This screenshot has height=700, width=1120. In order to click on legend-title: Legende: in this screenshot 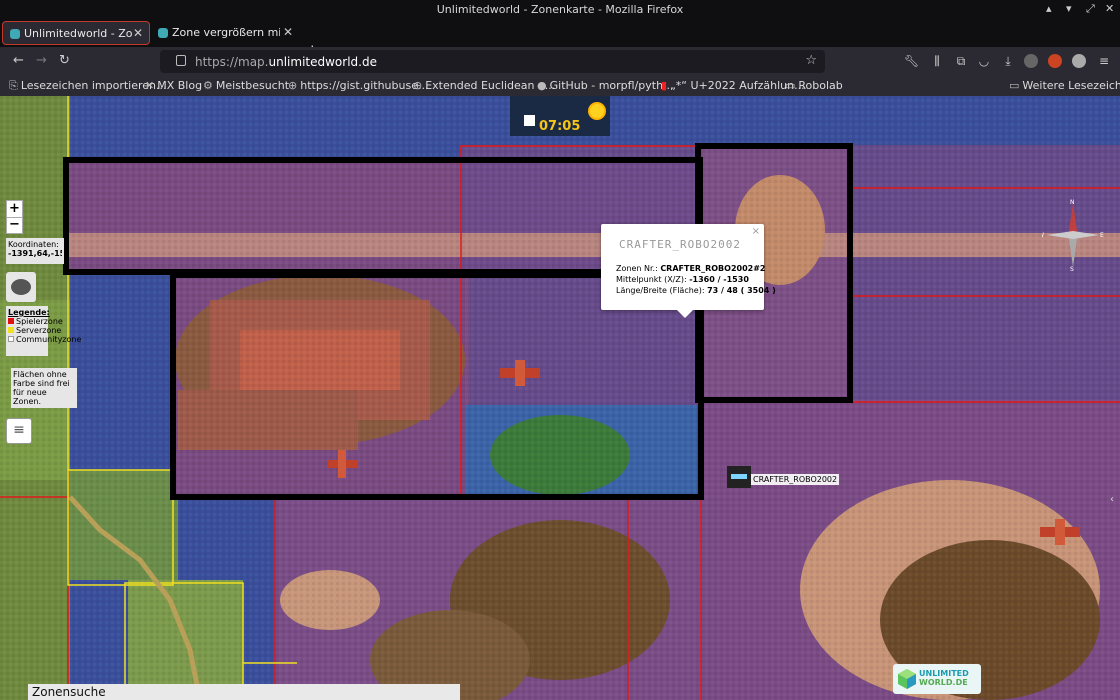, I will do `click(29, 312)`.